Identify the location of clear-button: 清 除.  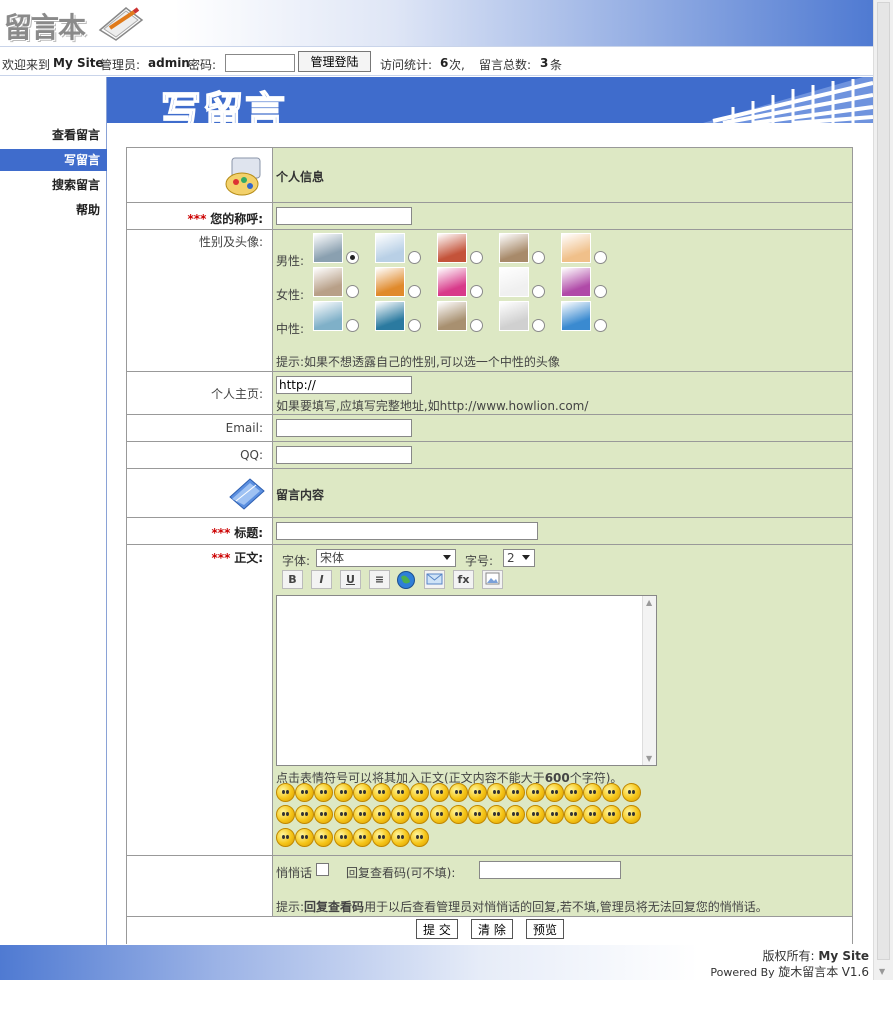
(492, 929).